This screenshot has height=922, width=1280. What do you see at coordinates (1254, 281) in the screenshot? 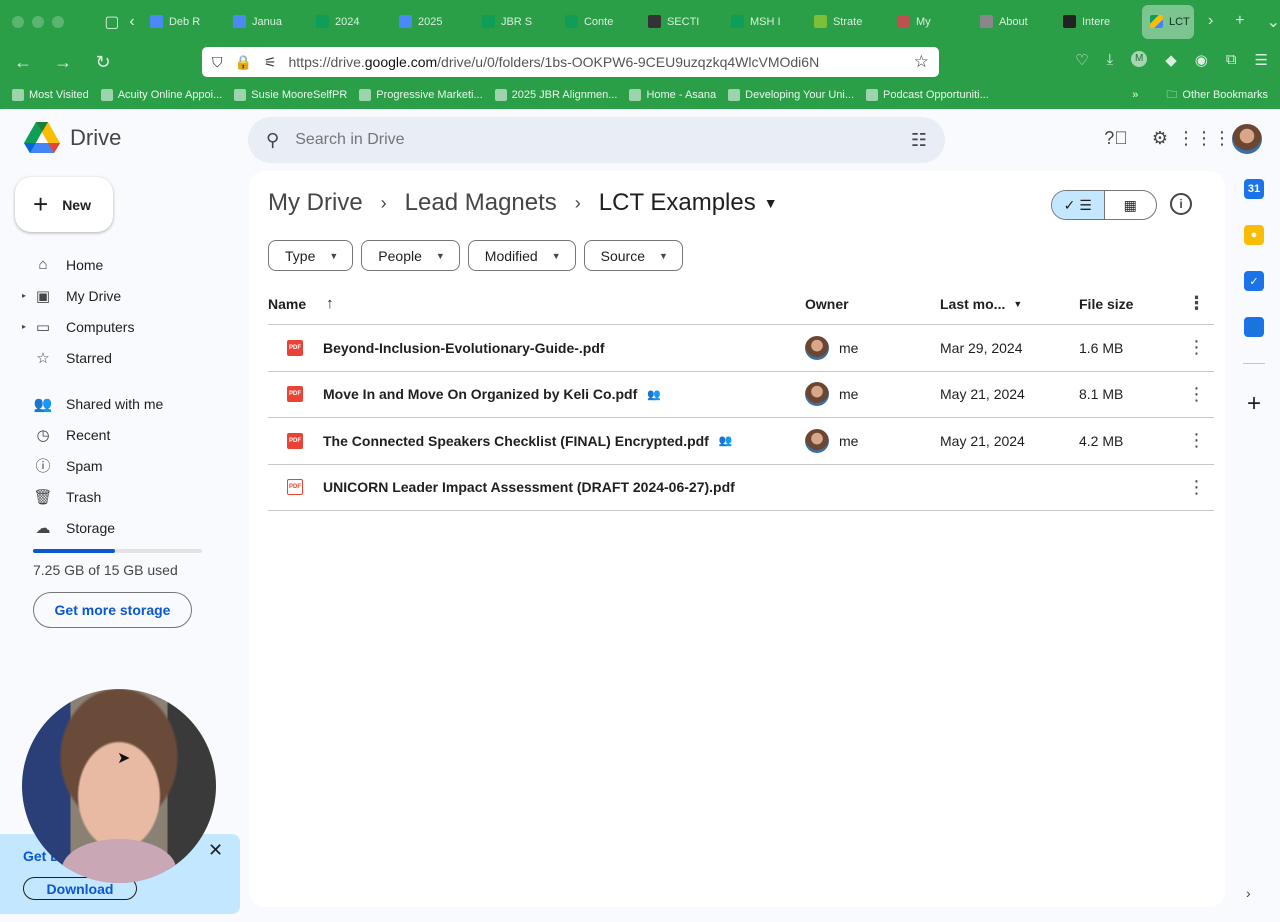
I see `tasks-icon: ✓` at bounding box center [1254, 281].